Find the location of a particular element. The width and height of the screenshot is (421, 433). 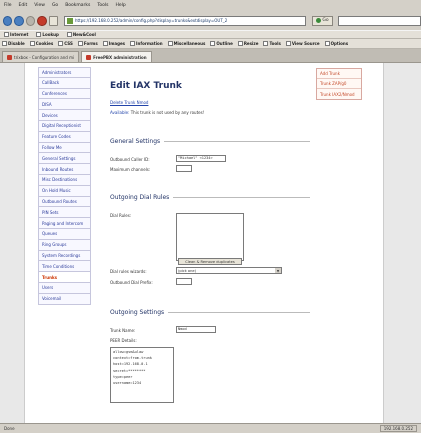

go-button: Go is located at coordinates (322, 20).